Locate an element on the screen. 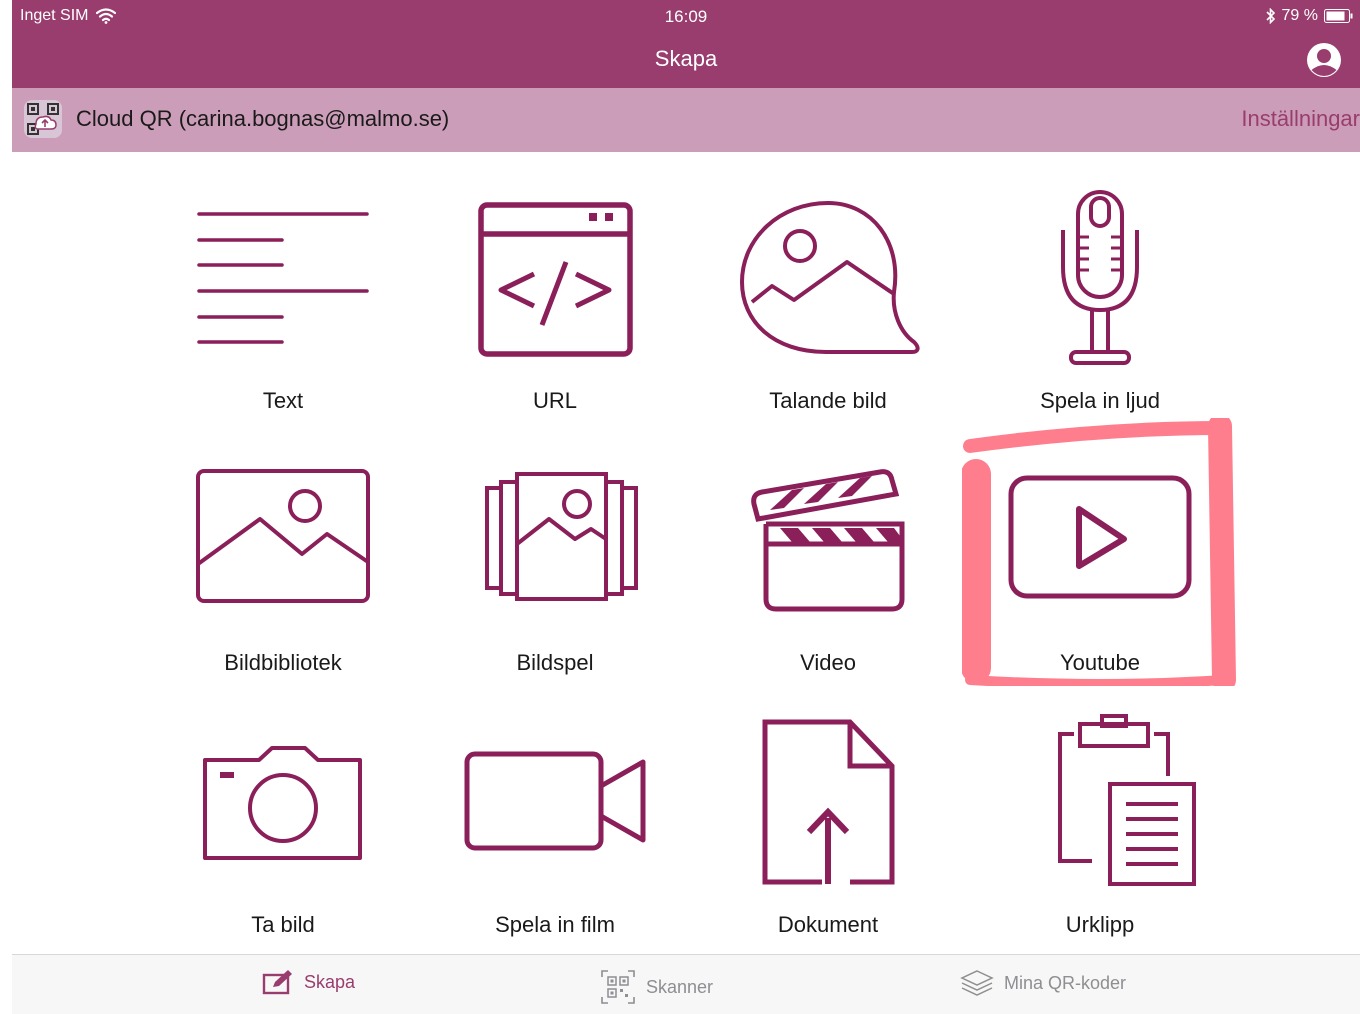 This screenshot has width=1360, height=1014. slideshow-icon is located at coordinates (561, 536).